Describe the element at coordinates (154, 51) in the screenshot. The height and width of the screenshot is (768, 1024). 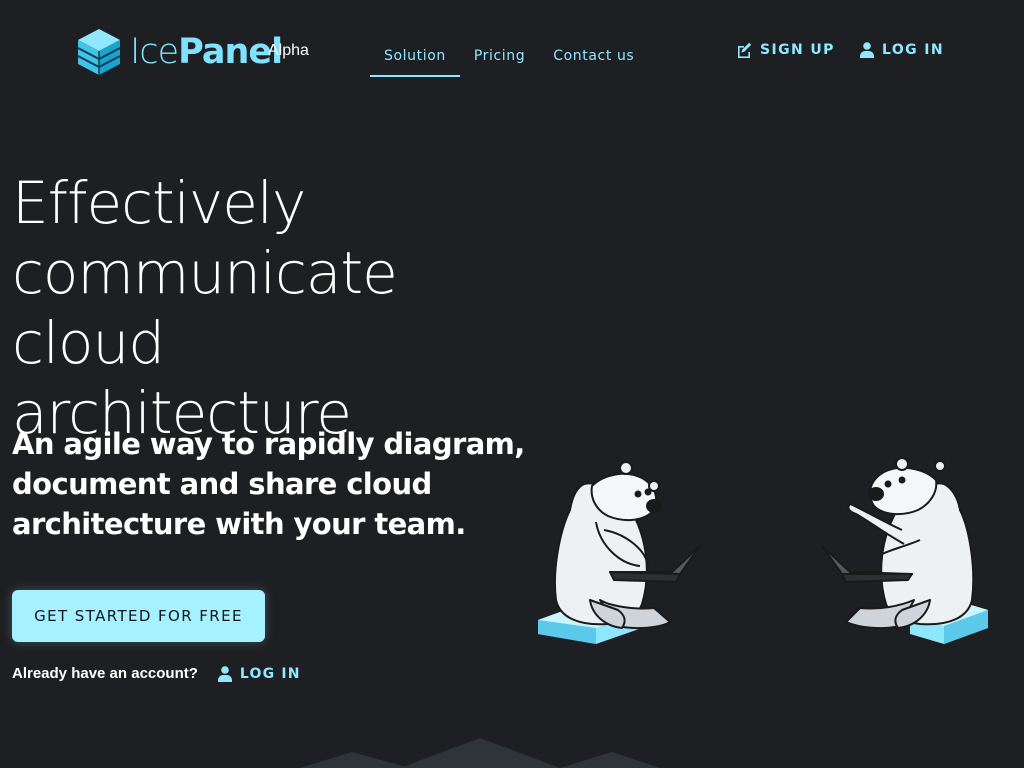
I see `brand-name-part1: Ice` at that location.